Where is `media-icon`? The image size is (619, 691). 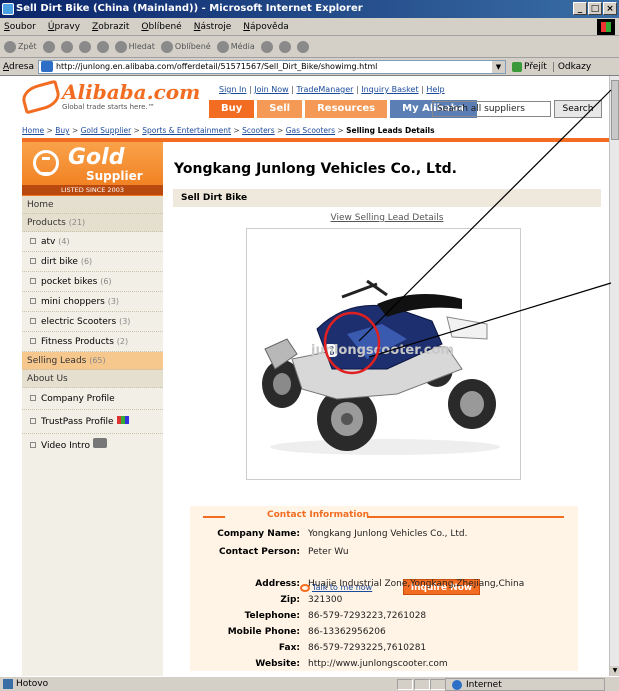
media-icon is located at coordinates (222, 46).